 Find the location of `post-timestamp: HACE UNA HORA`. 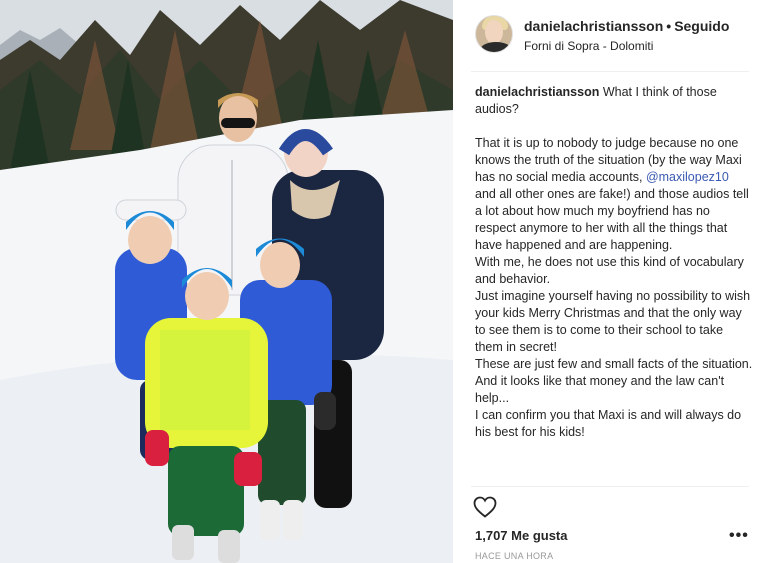

post-timestamp: HACE UNA HORA is located at coordinates (514, 556).